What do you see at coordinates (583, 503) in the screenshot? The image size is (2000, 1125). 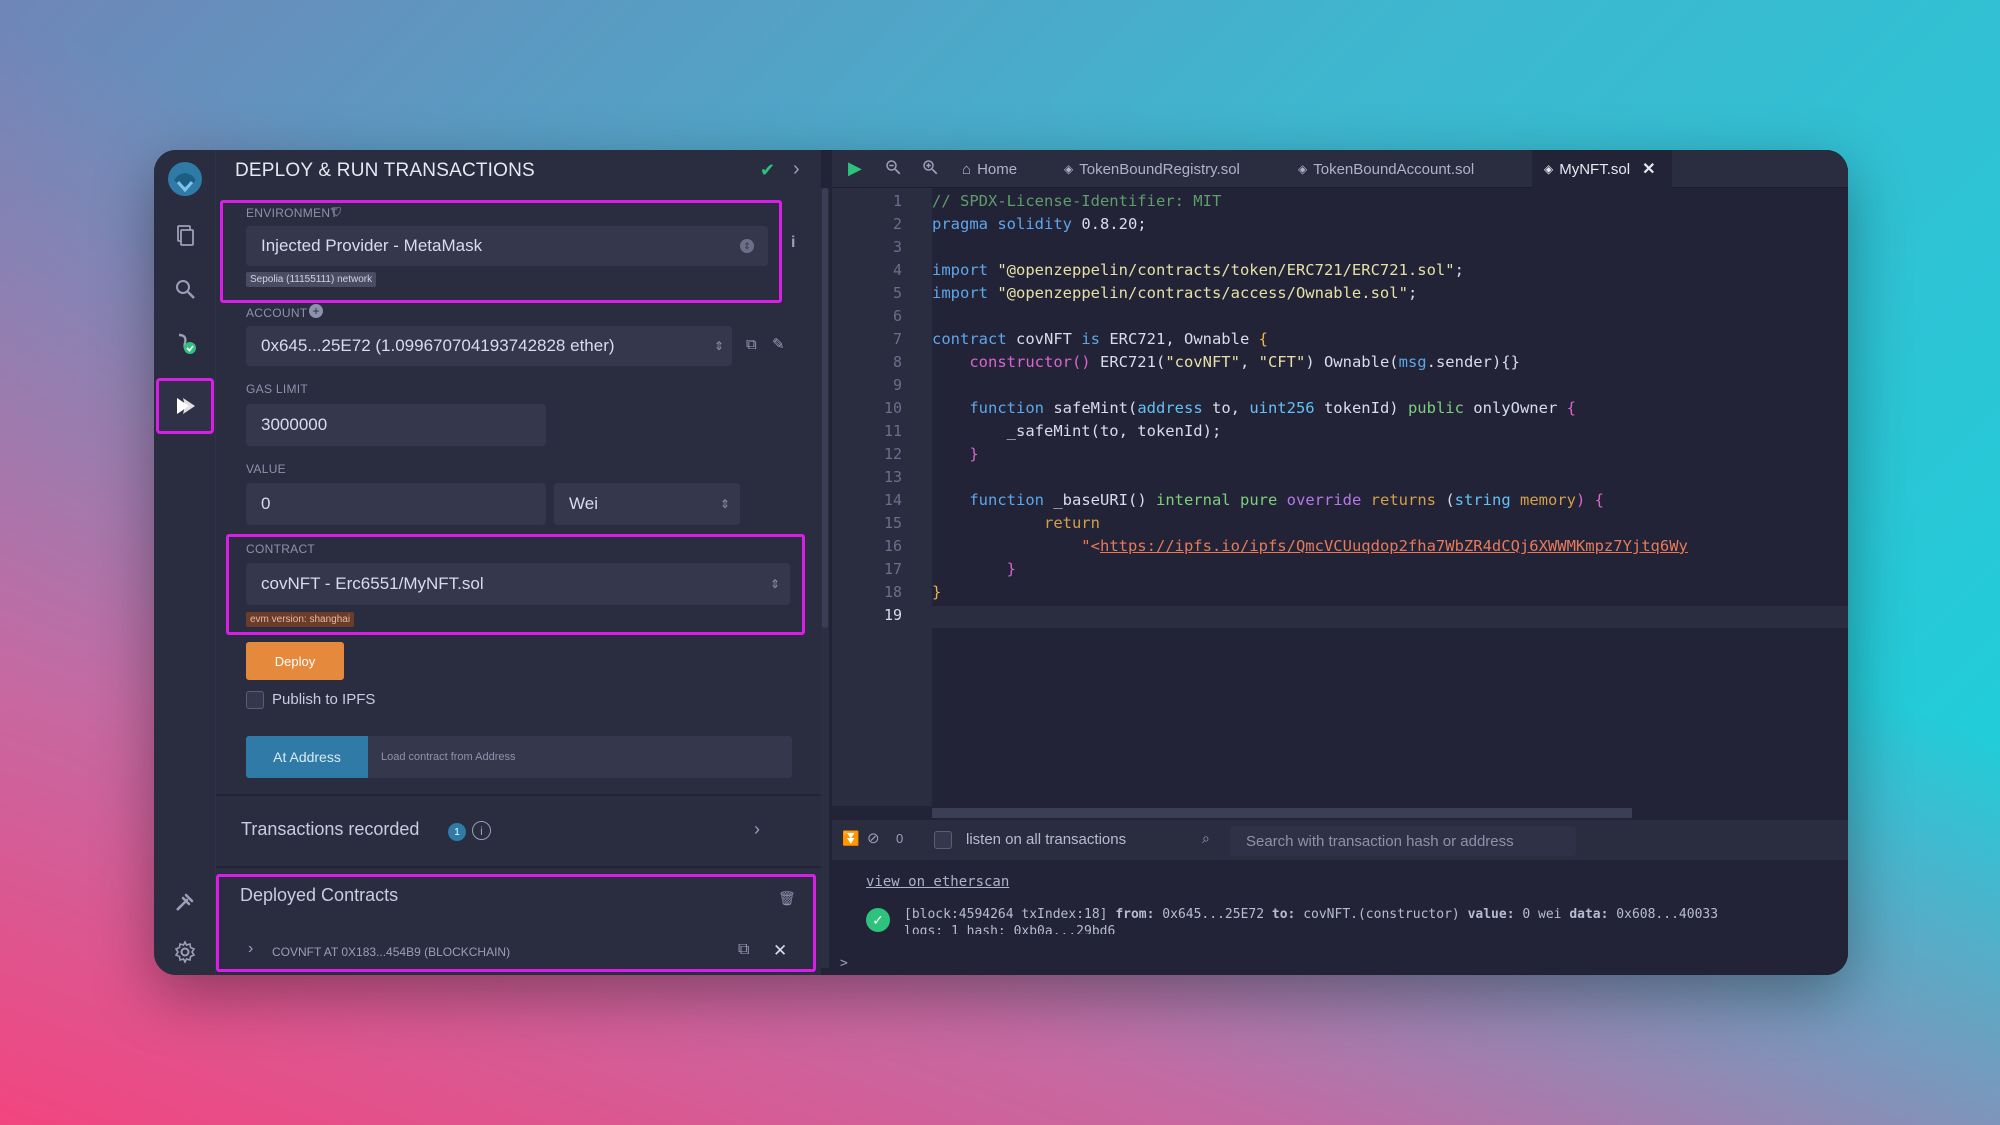 I see `value-unit-value: Wei` at bounding box center [583, 503].